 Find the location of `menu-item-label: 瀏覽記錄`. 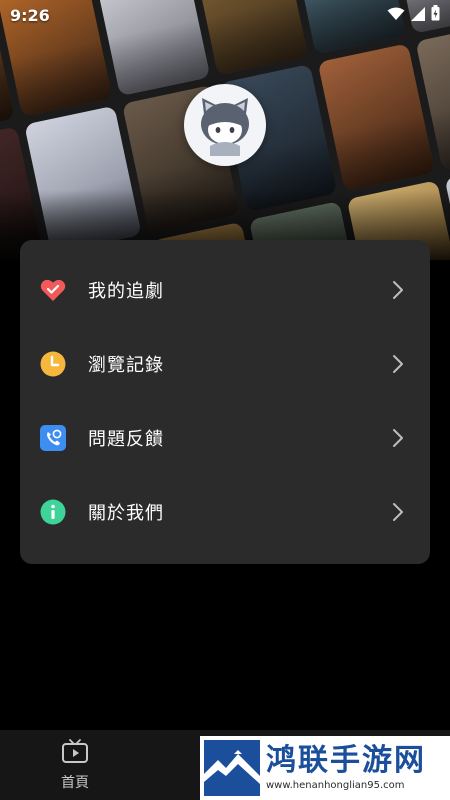

menu-item-label: 瀏覽記錄 is located at coordinates (126, 365).